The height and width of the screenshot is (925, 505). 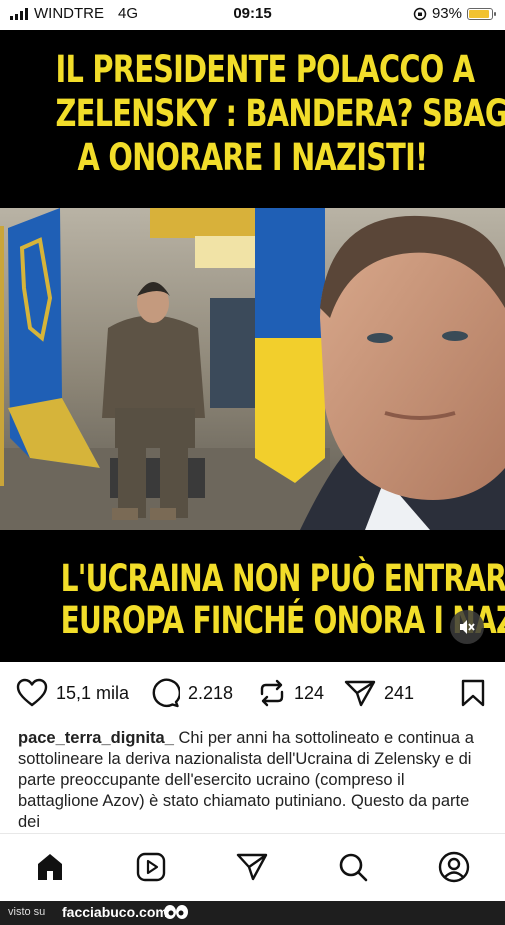 I want to click on watermark-site: facciabuco.com, so click(x=115, y=912).